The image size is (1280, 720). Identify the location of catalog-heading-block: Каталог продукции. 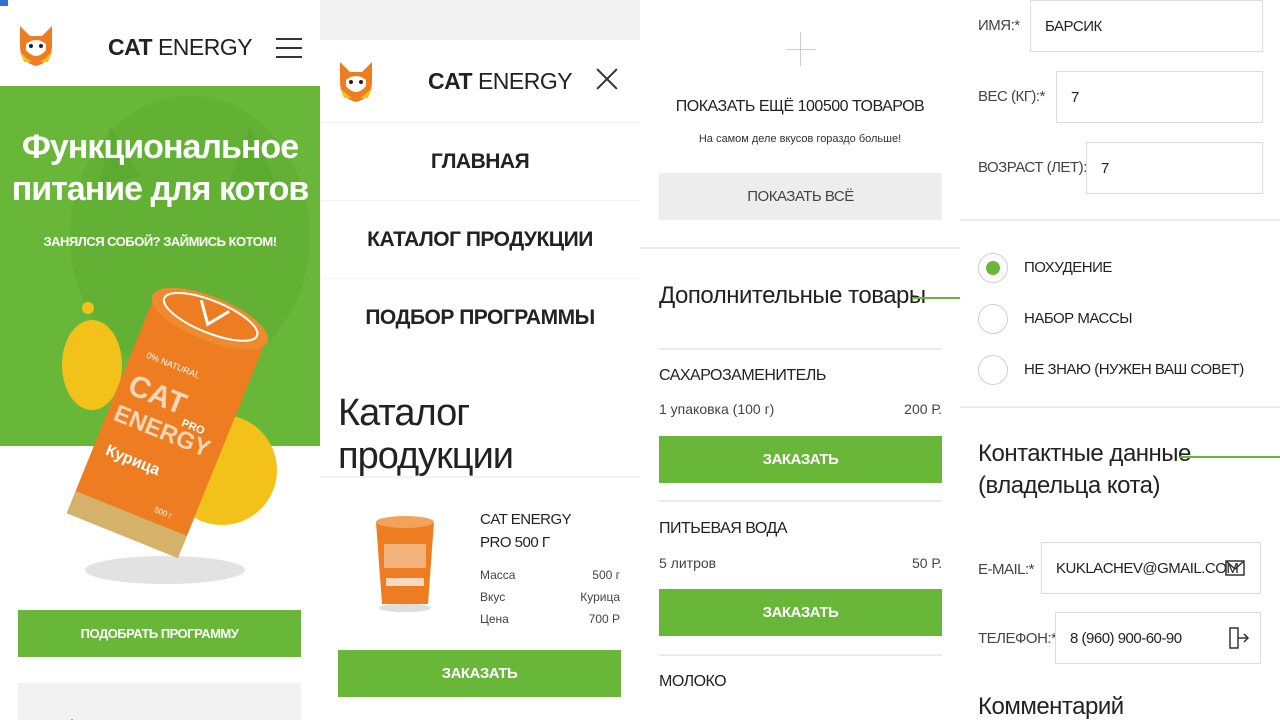
(480, 416).